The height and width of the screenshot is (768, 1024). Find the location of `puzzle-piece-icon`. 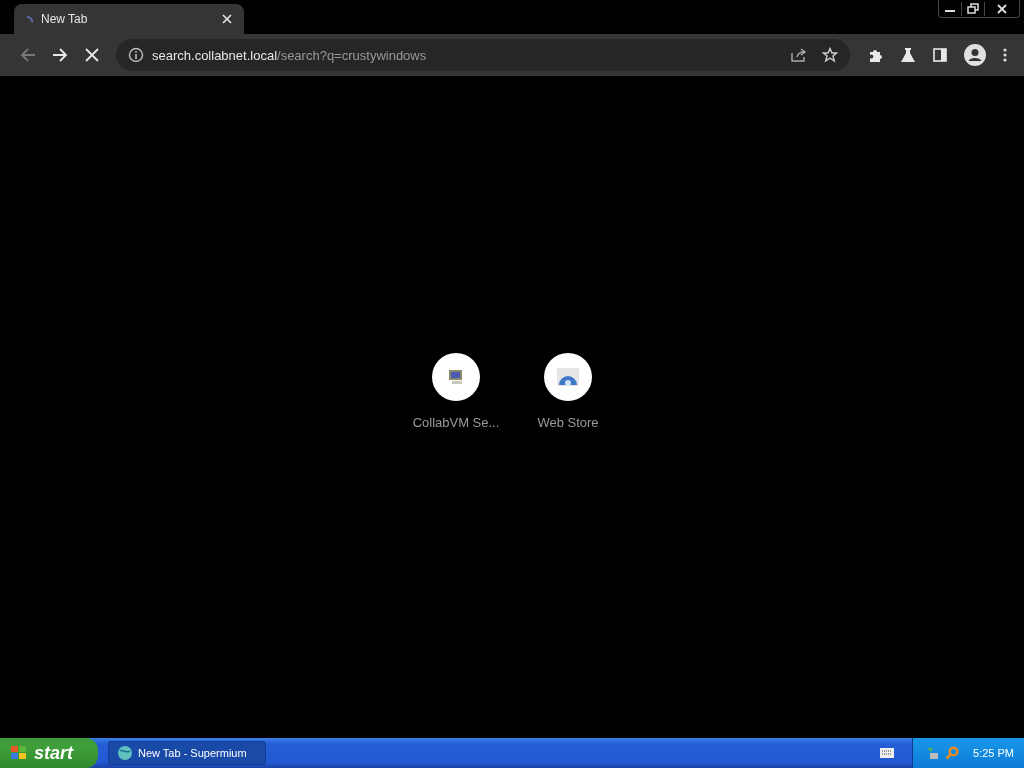

puzzle-piece-icon is located at coordinates (876, 55).